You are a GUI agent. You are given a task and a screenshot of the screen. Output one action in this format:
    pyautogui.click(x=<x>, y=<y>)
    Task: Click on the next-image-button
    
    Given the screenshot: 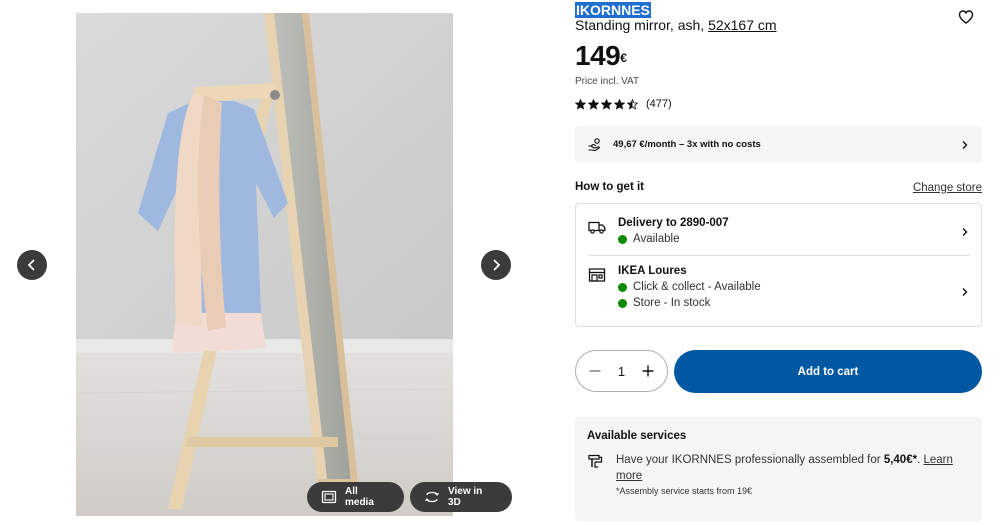 What is the action you would take?
    pyautogui.click(x=496, y=265)
    